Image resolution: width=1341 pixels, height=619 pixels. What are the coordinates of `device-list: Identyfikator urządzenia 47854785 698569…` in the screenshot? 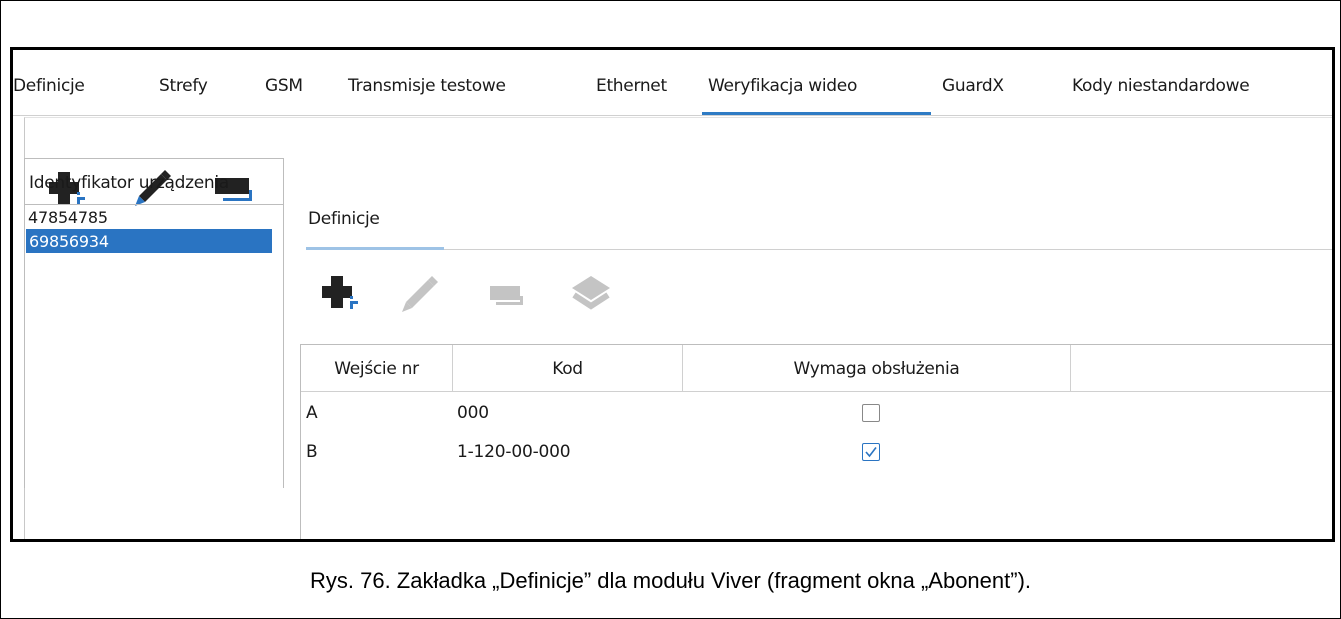 It's located at (154, 323).